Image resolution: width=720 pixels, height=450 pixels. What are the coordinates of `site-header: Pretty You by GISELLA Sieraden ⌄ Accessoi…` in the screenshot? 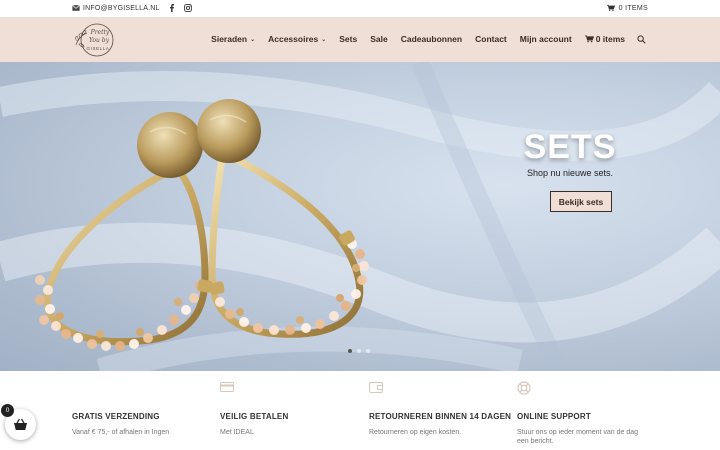 It's located at (360, 39).